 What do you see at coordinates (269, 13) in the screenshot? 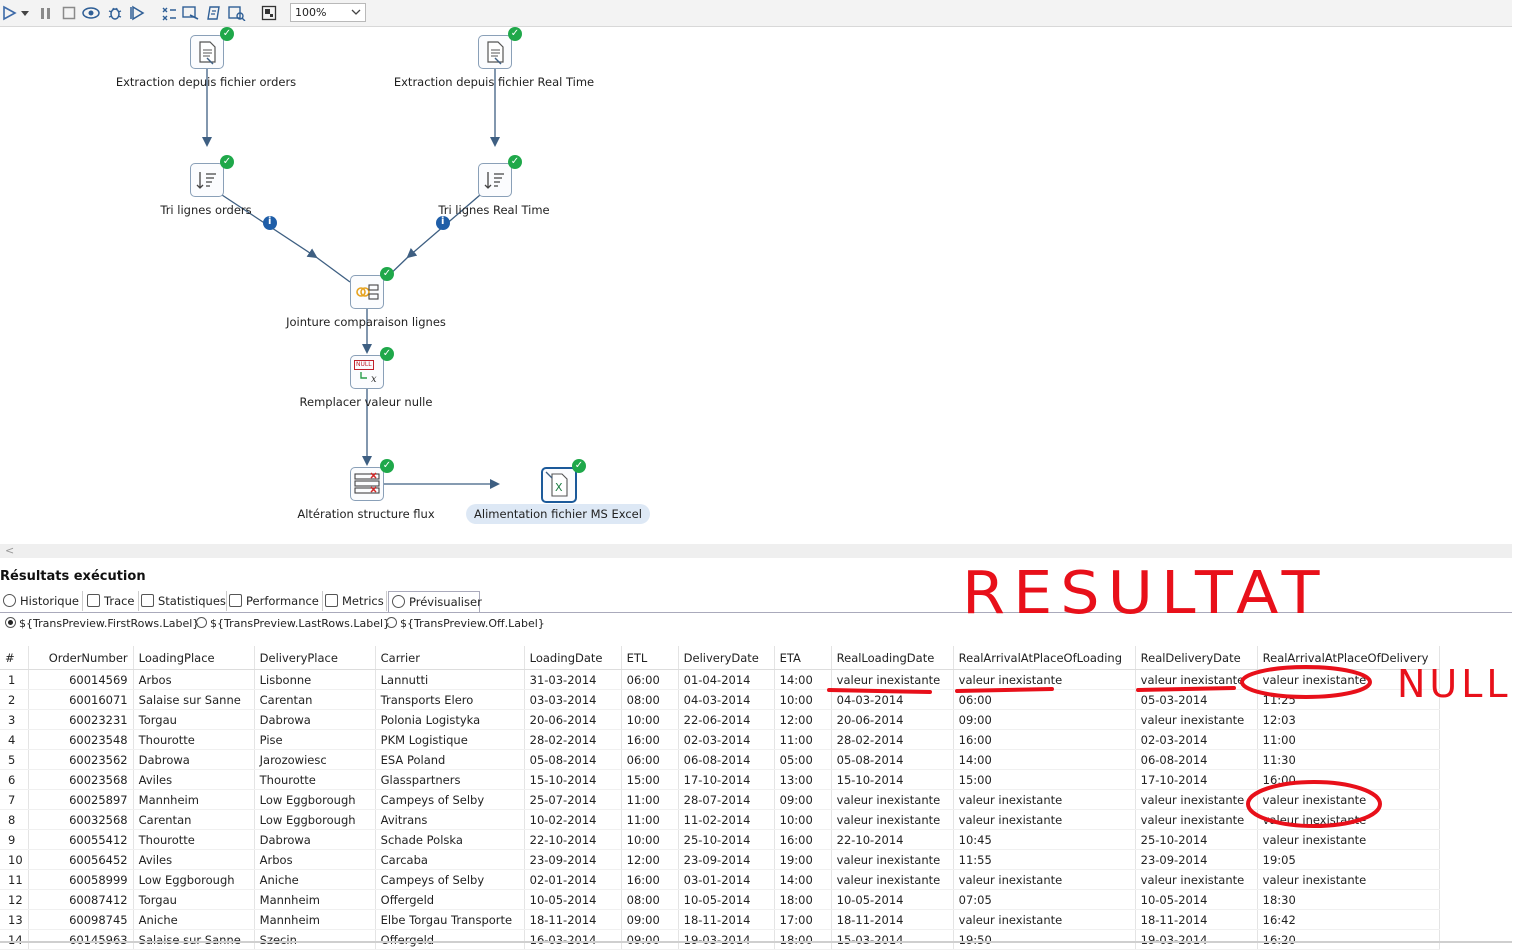
I see `show-results-icon` at bounding box center [269, 13].